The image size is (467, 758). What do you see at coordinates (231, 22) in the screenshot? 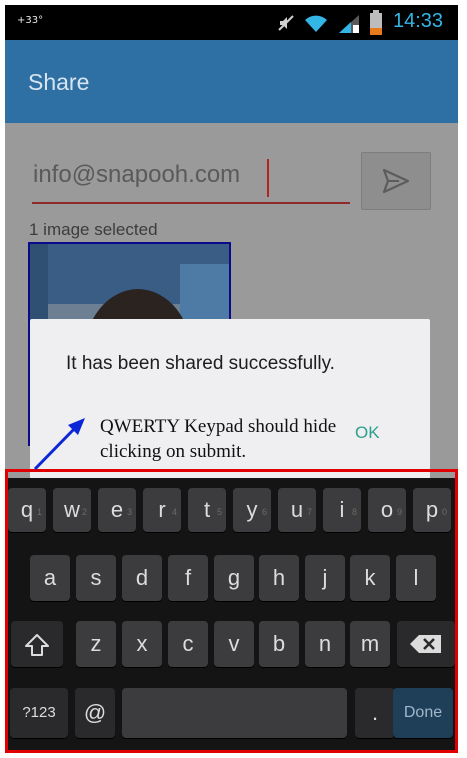
I see `status-bar: +33° 14:33` at bounding box center [231, 22].